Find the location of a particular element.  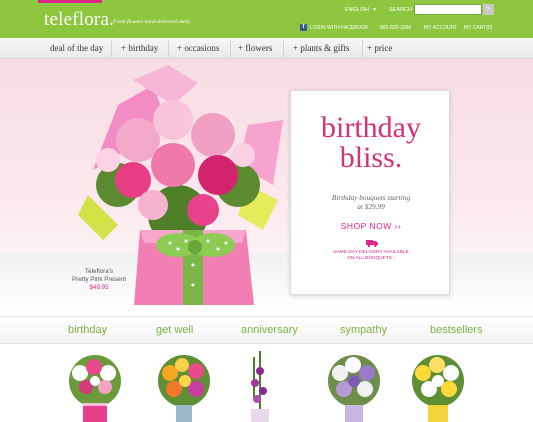

nav-birthday: + birthday is located at coordinates (139, 48).